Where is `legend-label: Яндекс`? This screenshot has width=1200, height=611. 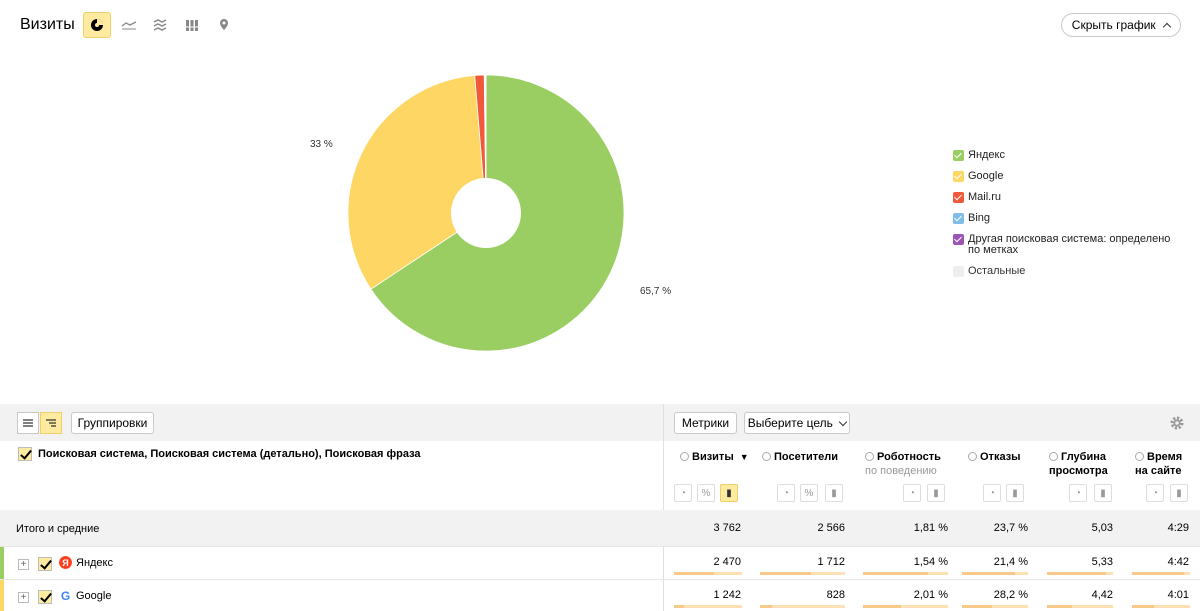
legend-label: Яндекс is located at coordinates (986, 155).